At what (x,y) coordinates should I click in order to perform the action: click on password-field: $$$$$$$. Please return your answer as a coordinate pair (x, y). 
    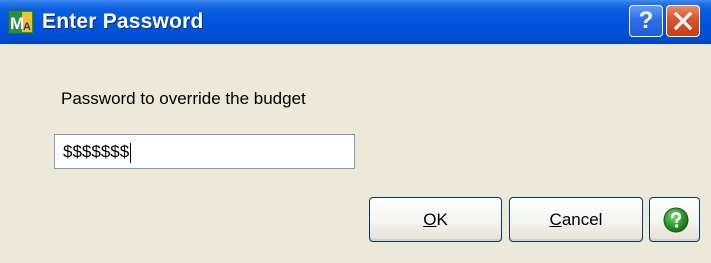
    Looking at the image, I should click on (204, 151).